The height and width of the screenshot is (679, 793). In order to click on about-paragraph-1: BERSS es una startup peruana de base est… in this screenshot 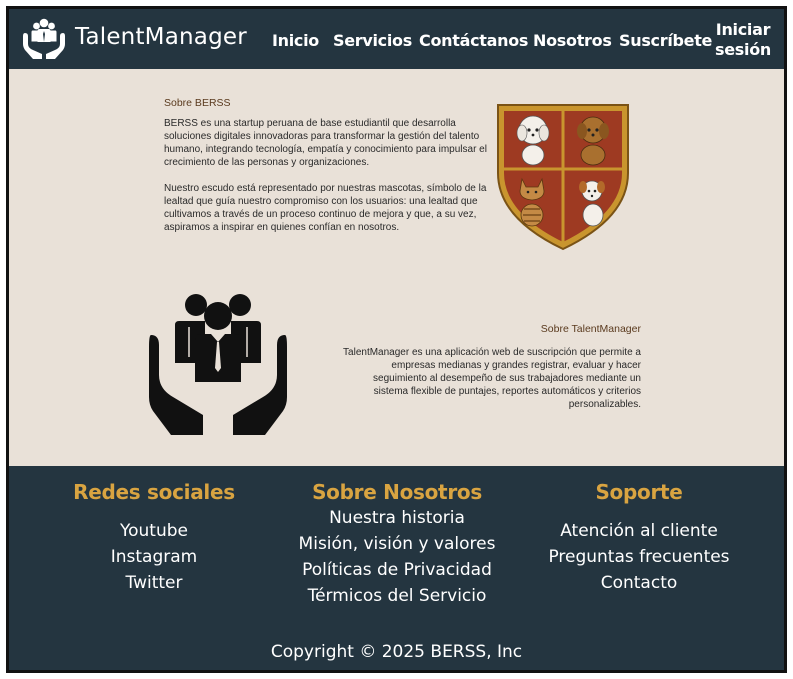, I will do `click(325, 143)`.